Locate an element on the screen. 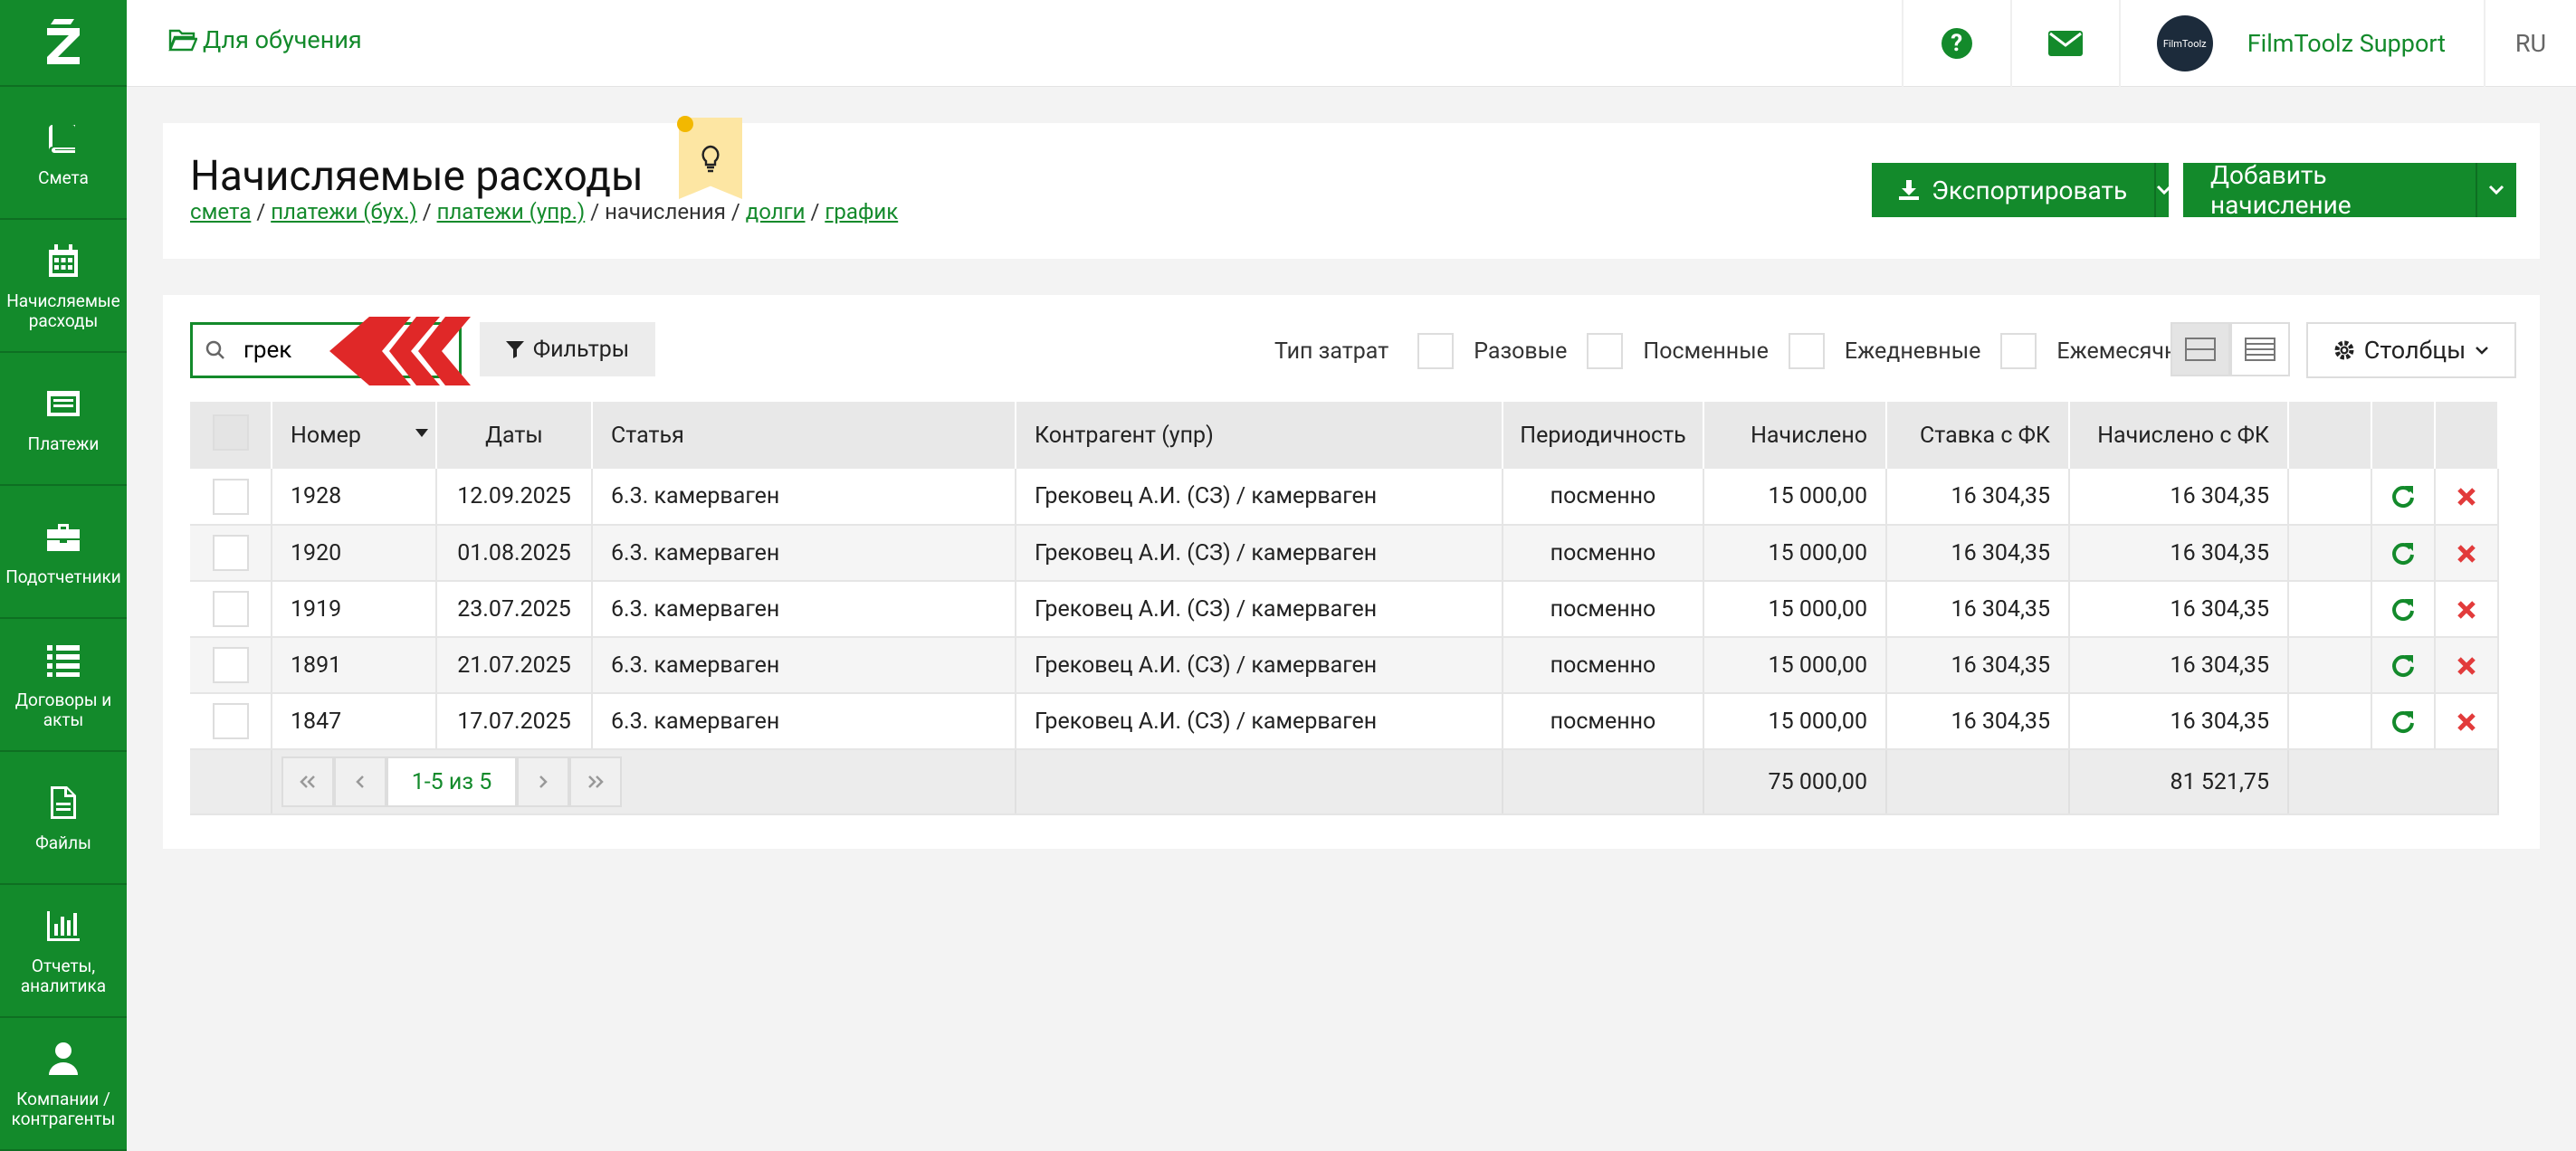 This screenshot has height=1151, width=2576. help-button: ? is located at coordinates (1956, 43).